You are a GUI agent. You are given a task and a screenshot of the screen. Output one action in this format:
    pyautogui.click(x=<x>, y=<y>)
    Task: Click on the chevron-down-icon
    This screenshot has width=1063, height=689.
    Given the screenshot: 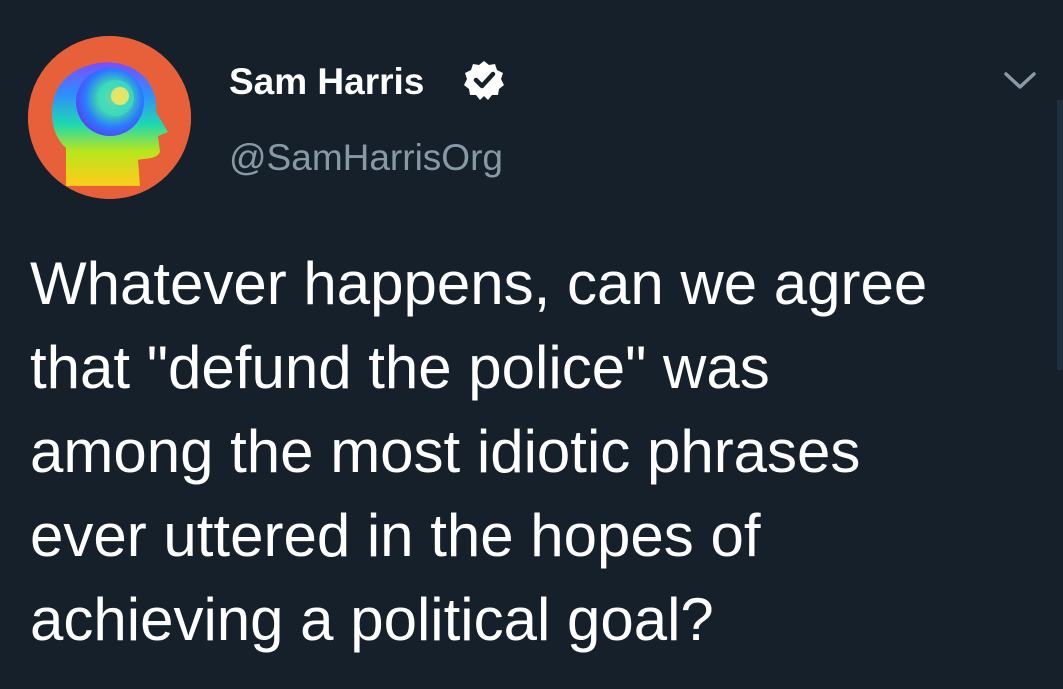 What is the action you would take?
    pyautogui.click(x=1020, y=80)
    